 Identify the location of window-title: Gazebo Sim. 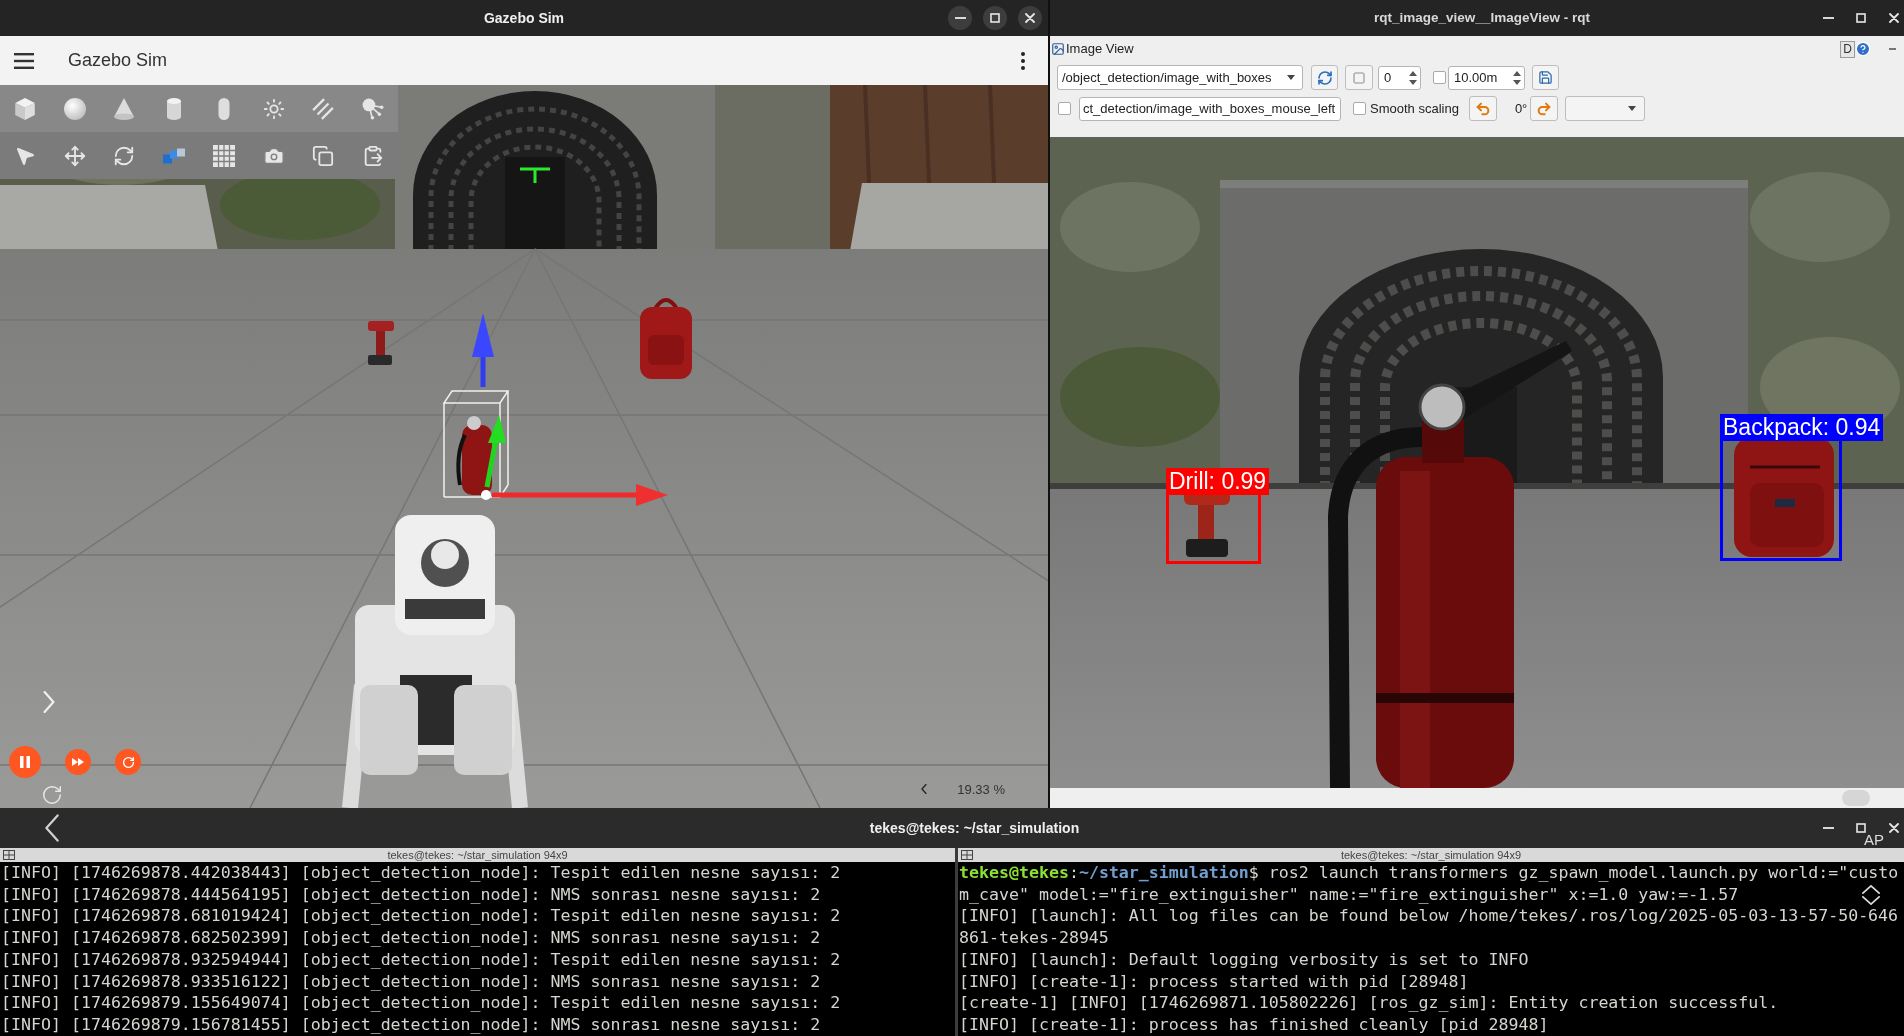
(524, 18).